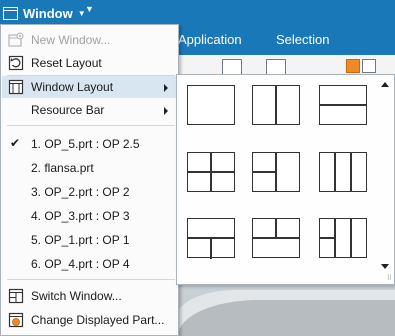 The height and width of the screenshot is (336, 395). Describe the element at coordinates (62, 168) in the screenshot. I see `menu-item-label: 2. flansa.prt` at that location.